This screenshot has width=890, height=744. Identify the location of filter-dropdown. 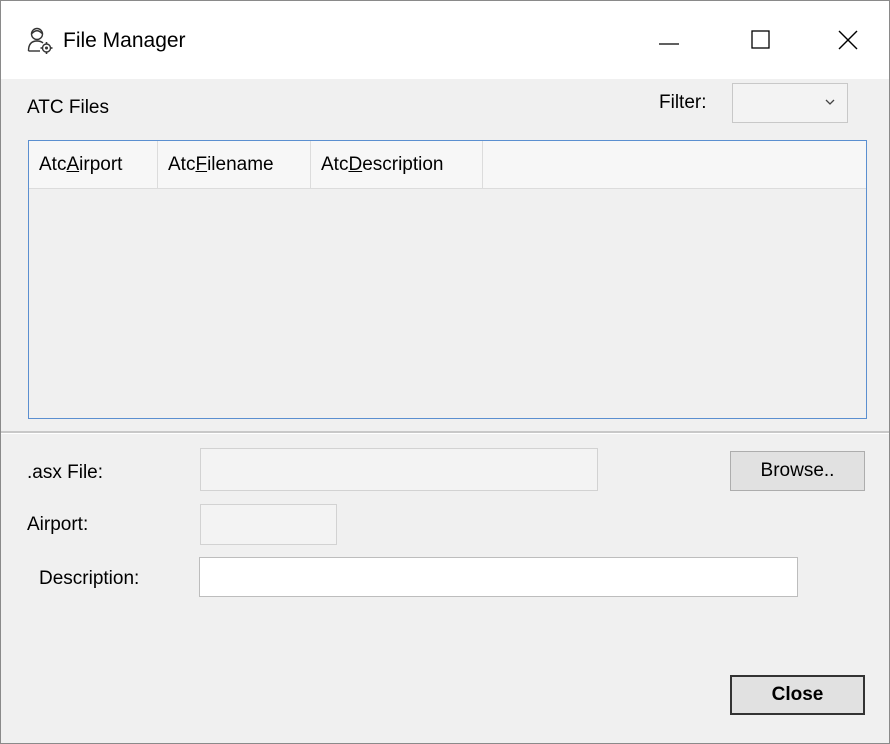
(790, 103).